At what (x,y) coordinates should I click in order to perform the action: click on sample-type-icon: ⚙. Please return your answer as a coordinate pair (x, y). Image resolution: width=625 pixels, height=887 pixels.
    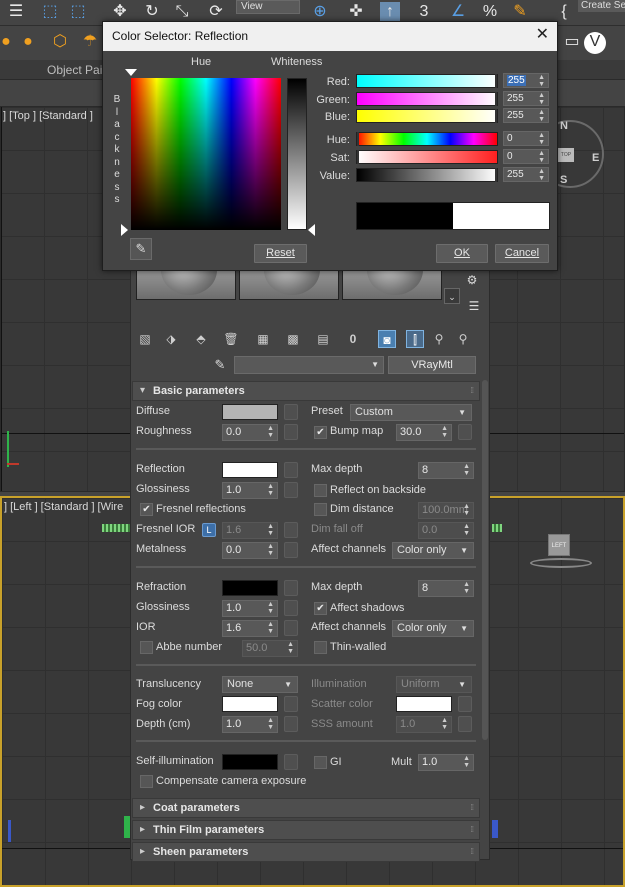
    Looking at the image, I should click on (472, 280).